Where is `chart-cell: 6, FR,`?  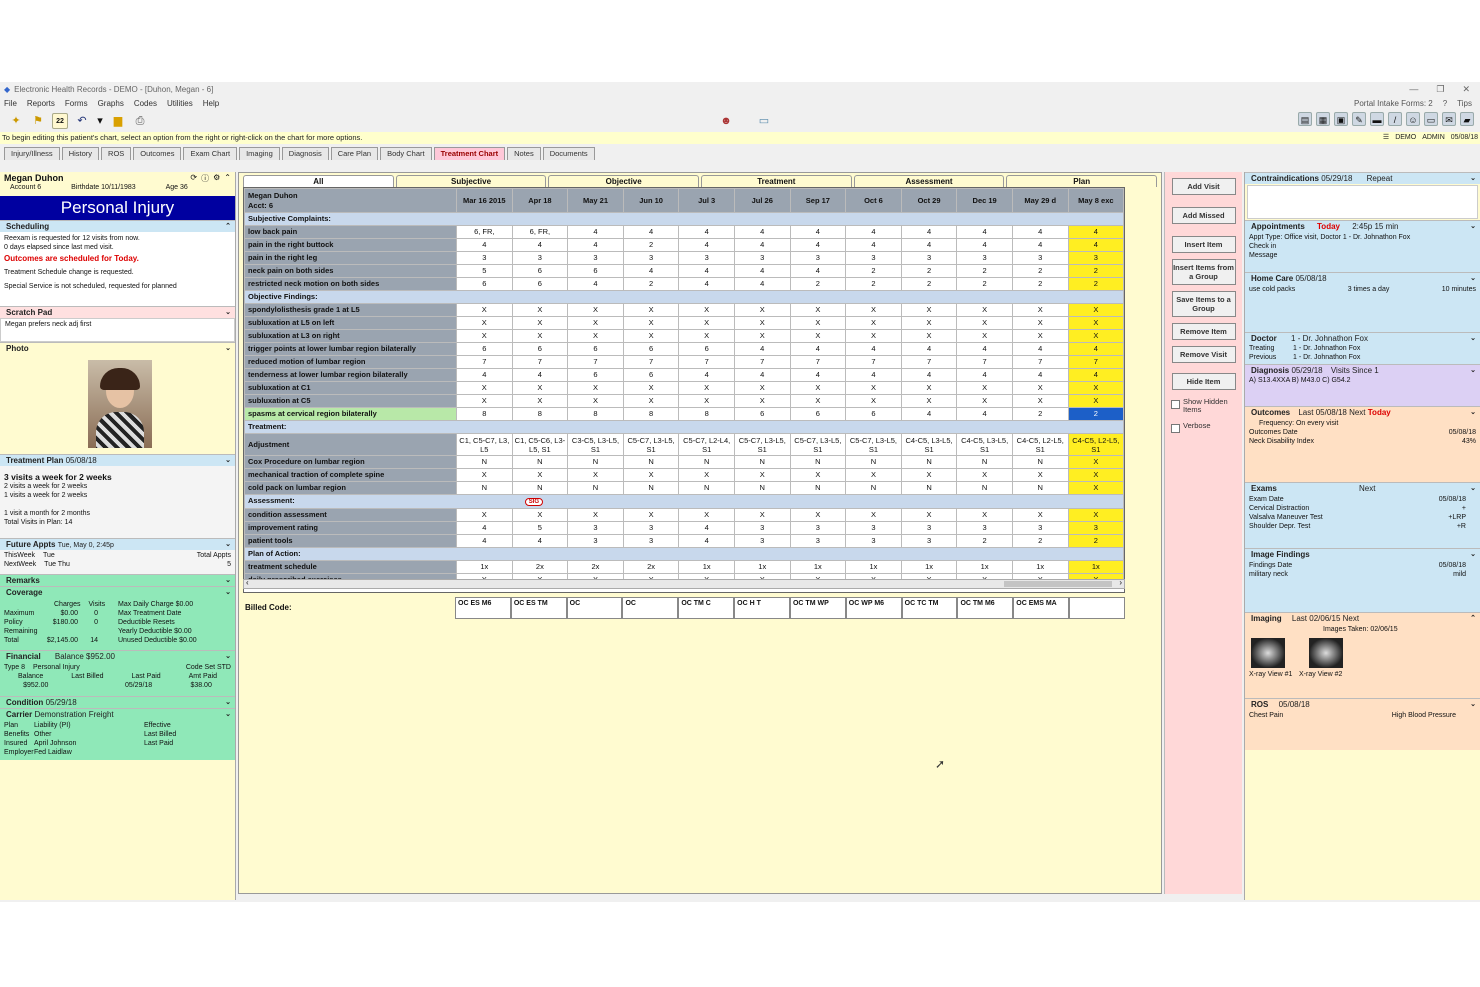
chart-cell: 6, FR, is located at coordinates (484, 232).